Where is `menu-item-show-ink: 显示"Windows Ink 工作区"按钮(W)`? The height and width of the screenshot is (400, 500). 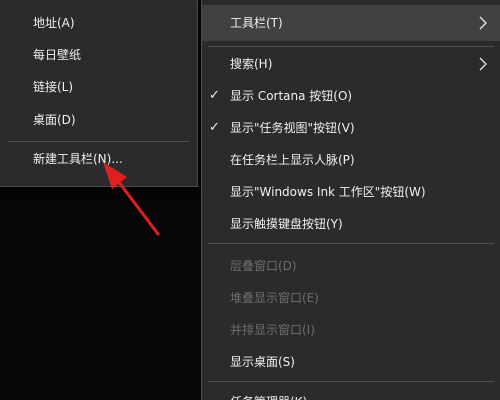 menu-item-show-ink: 显示"Windows Ink 工作区"按钮(W) is located at coordinates (351, 192).